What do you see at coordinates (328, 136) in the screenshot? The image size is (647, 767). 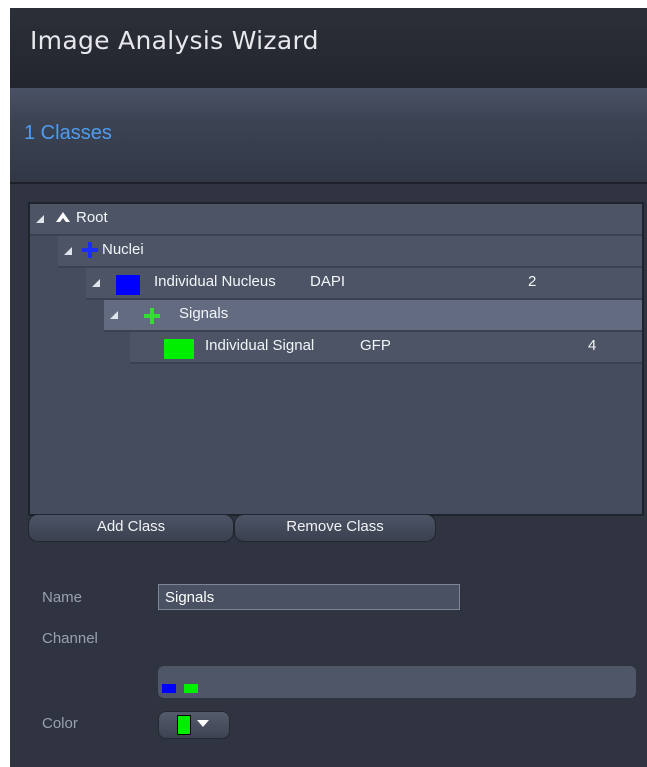 I see `step-header: 1 Classes` at bounding box center [328, 136].